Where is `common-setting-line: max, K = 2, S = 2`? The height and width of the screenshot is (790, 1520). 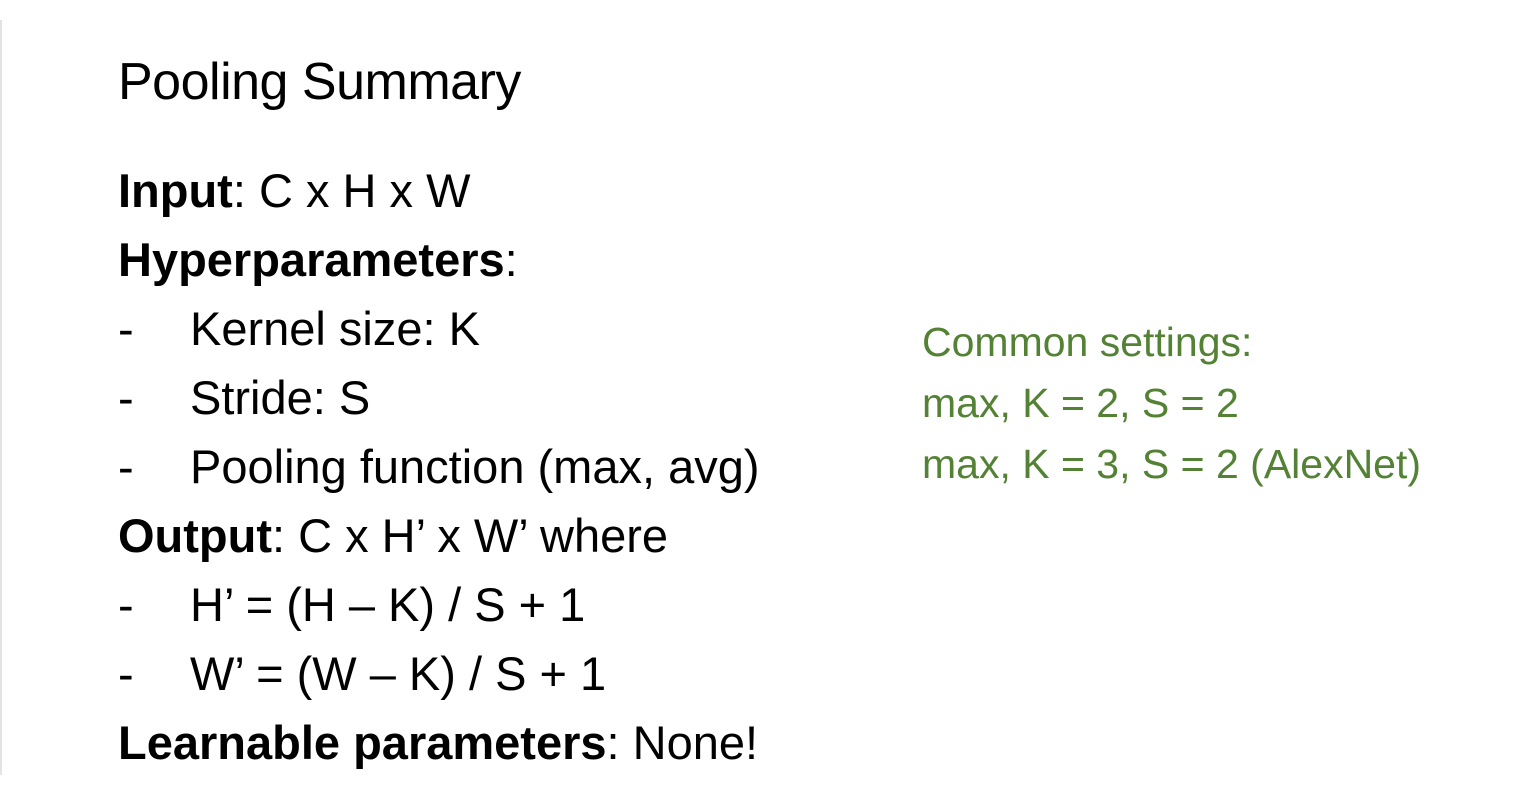
common-setting-line: max, K = 2, S = 2 is located at coordinates (1080, 403).